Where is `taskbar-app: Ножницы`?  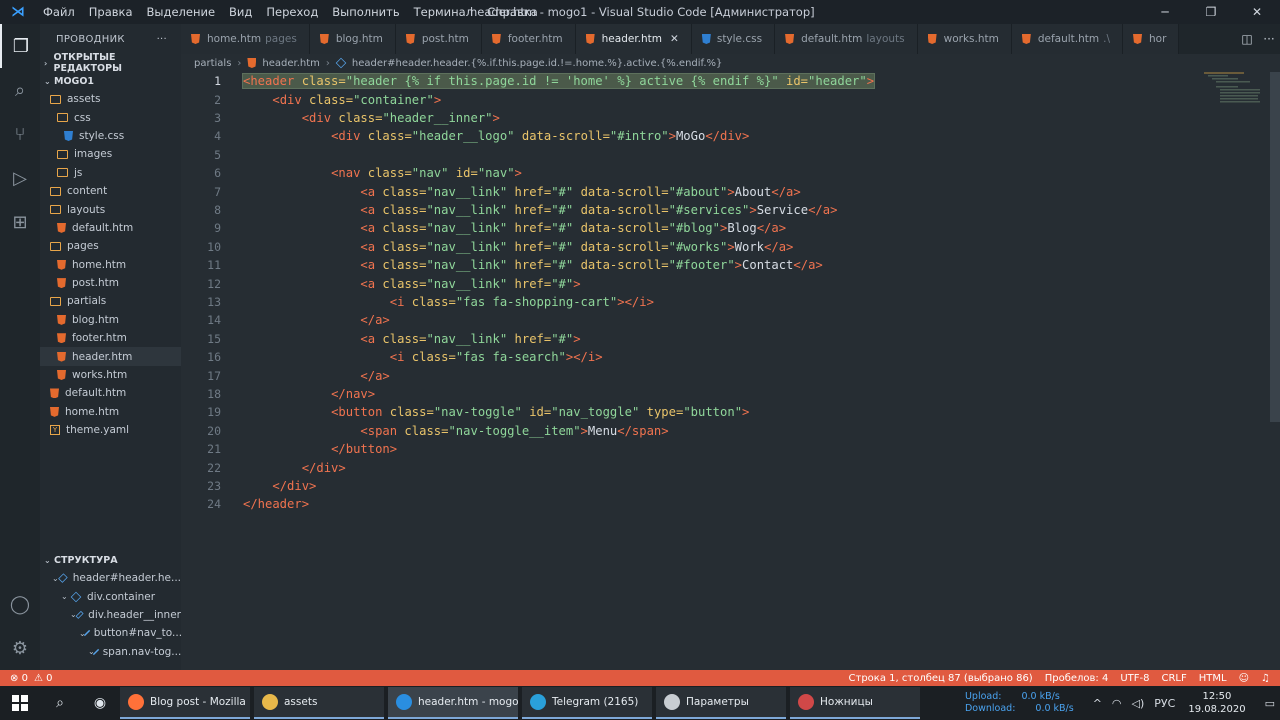 taskbar-app: Ножницы is located at coordinates (855, 703).